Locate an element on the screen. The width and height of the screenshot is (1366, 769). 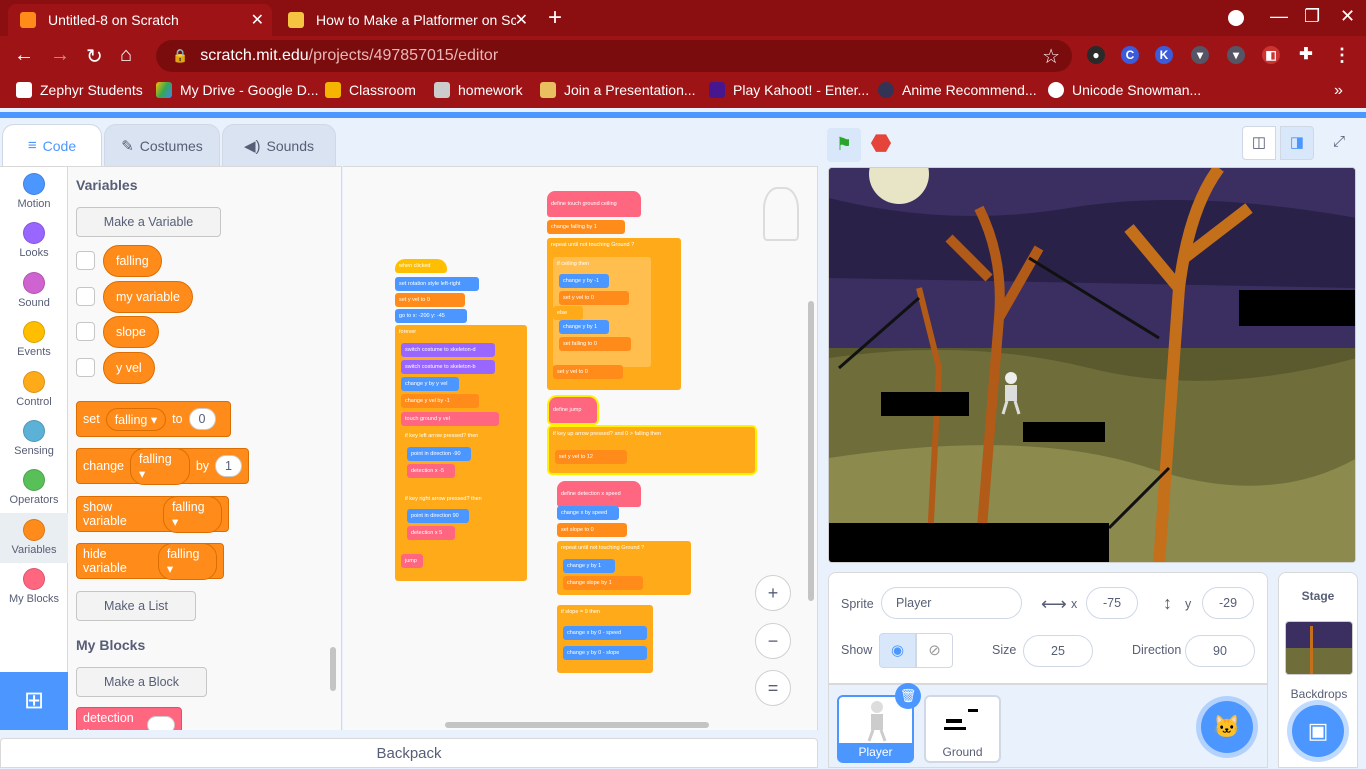
checkbox-y-vel is located at coordinates (85, 367).